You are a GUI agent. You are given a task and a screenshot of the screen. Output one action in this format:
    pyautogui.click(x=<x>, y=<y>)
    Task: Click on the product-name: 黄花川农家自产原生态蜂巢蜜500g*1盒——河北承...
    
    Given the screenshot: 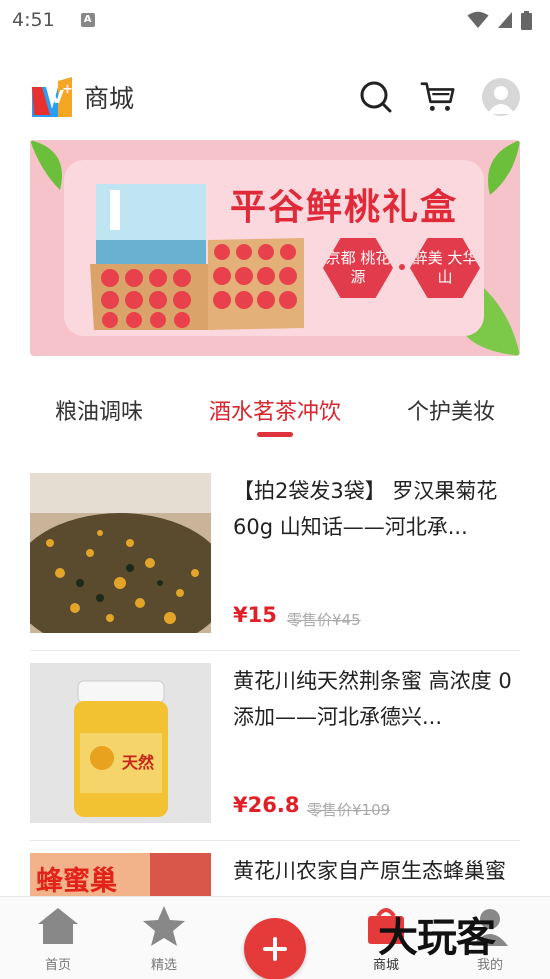 What is the action you would take?
    pyautogui.click(x=369, y=877)
    